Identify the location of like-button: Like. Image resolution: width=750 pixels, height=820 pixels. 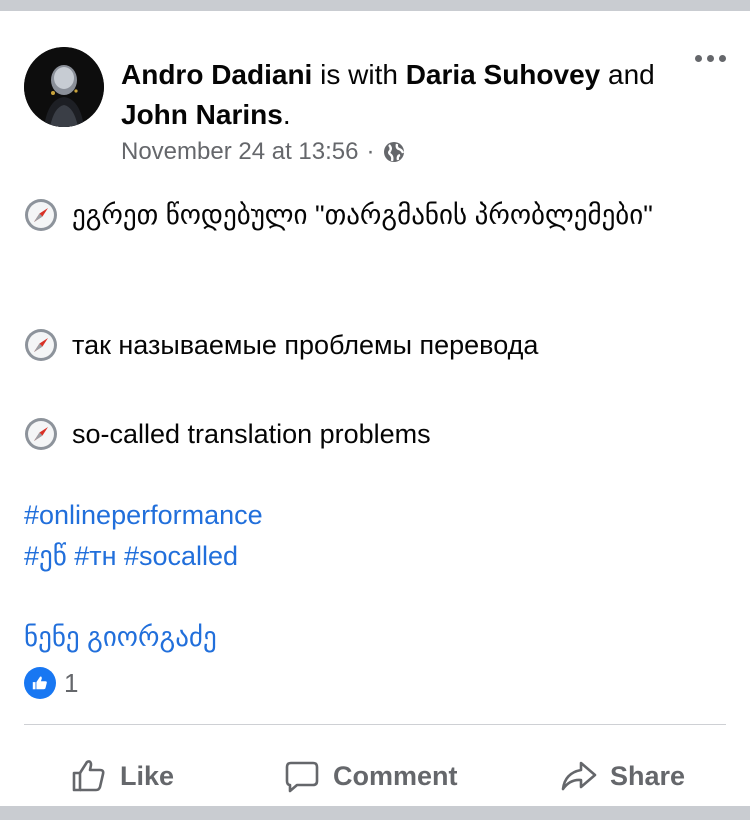
(122, 776).